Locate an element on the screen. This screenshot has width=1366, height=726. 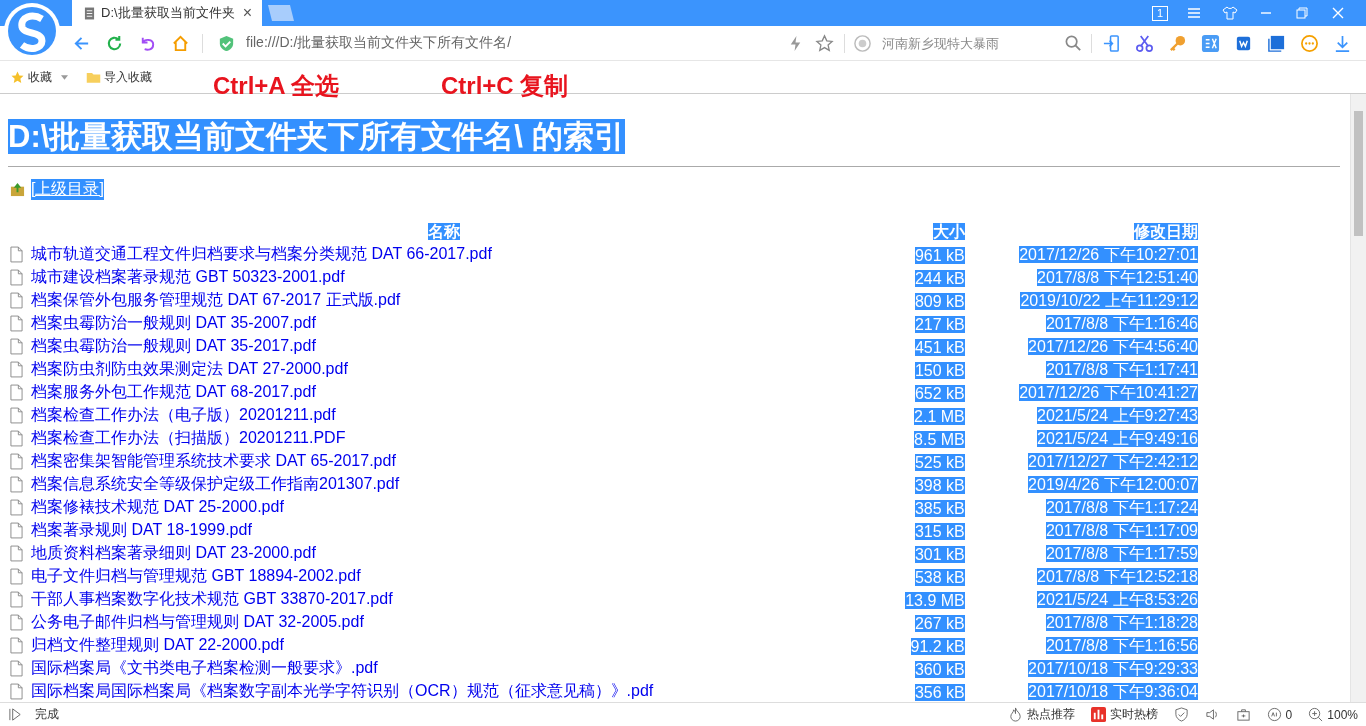
close-tab-button: × is located at coordinates (247, 13).